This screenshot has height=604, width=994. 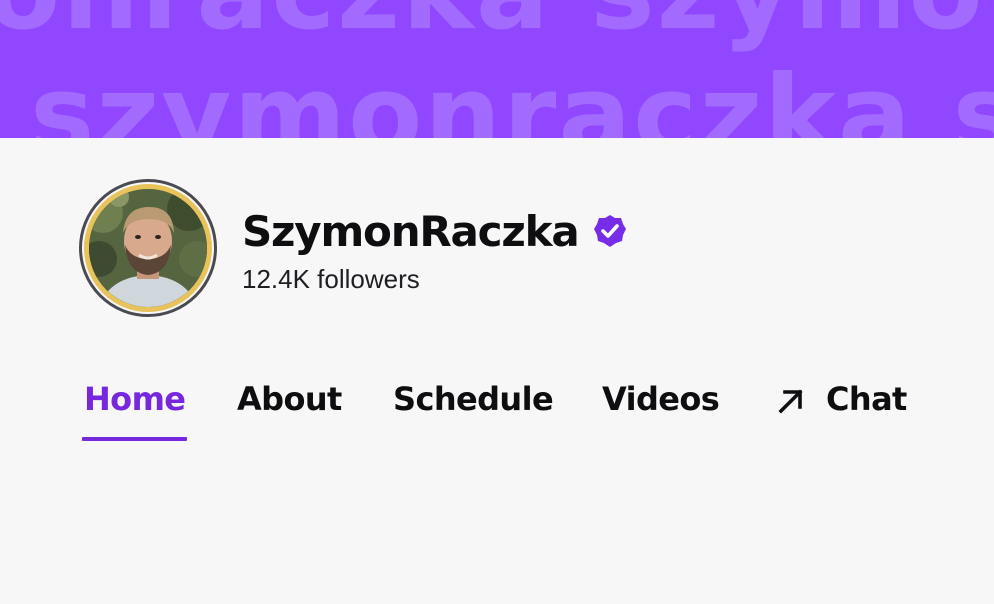 I want to click on avatar-image, so click(x=148, y=248).